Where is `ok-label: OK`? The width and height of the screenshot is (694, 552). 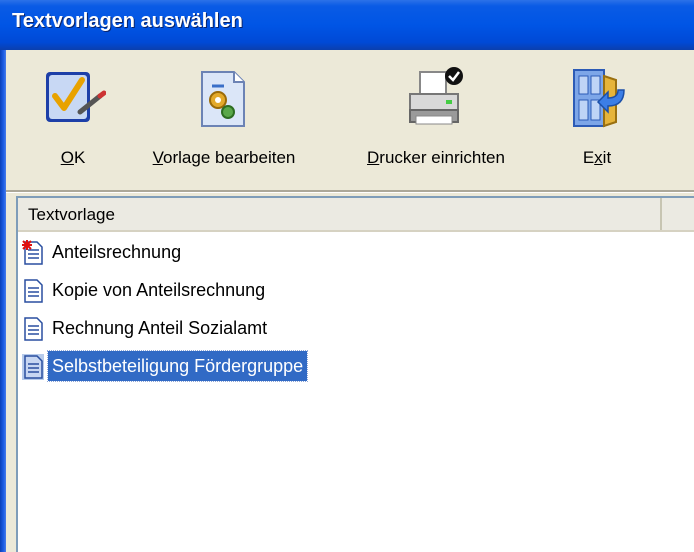
ok-label: OK is located at coordinates (73, 157).